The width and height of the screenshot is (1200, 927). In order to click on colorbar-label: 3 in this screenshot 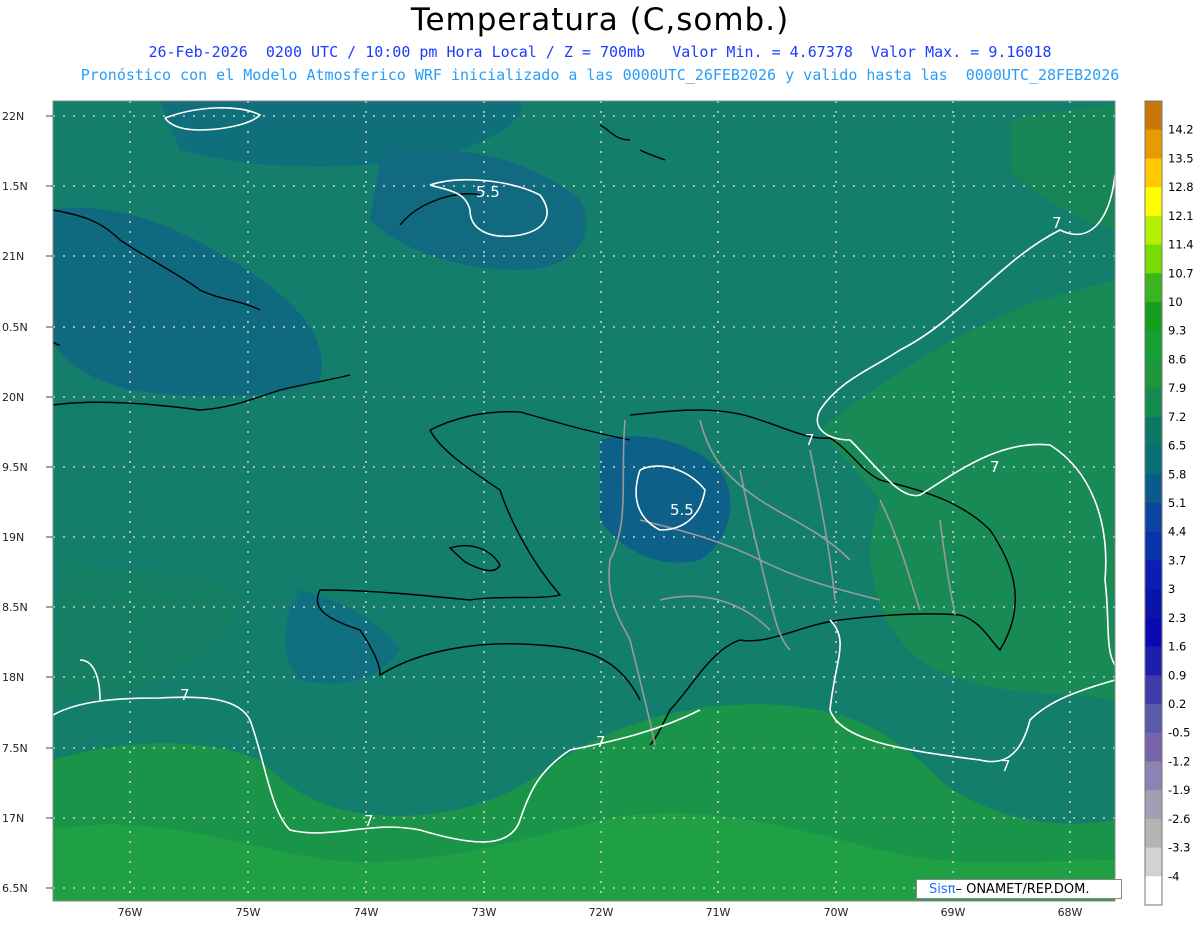, I will do `click(1171, 589)`.